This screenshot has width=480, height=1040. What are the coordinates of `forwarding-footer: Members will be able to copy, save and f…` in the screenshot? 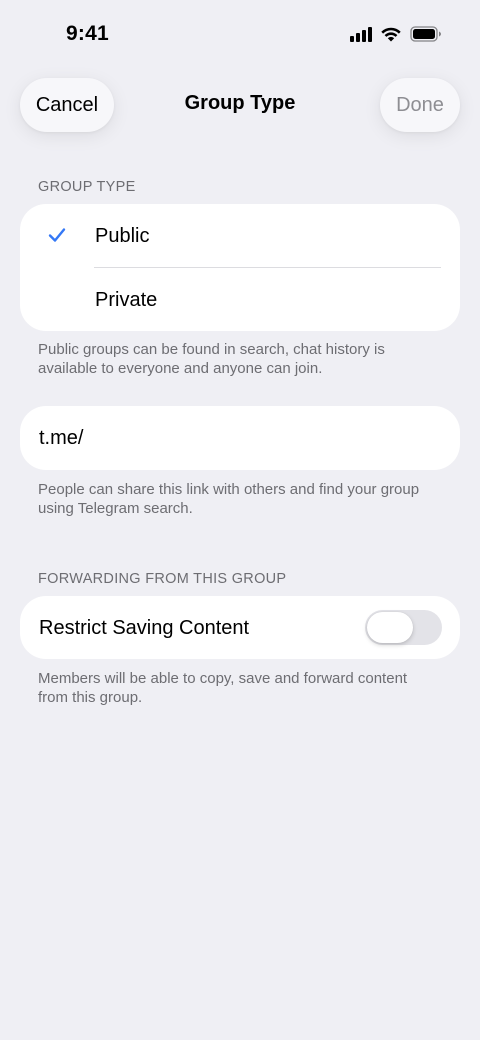 It's located at (223, 688).